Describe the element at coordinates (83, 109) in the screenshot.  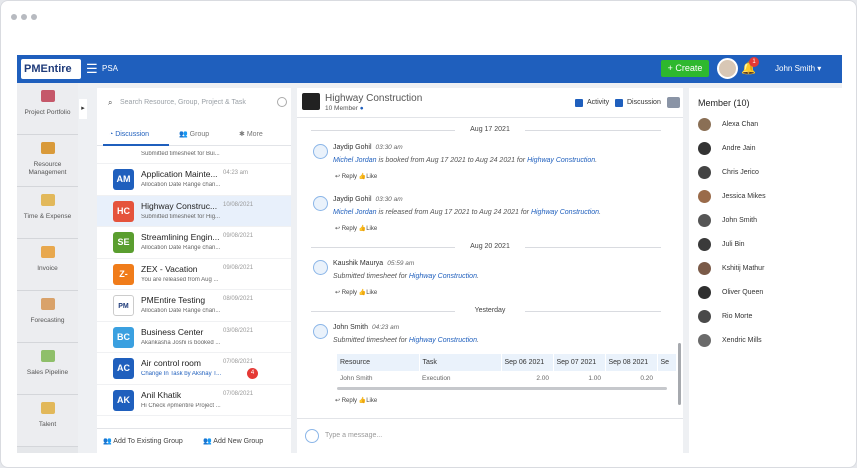
I see `collapse-toggle: ▸` at that location.